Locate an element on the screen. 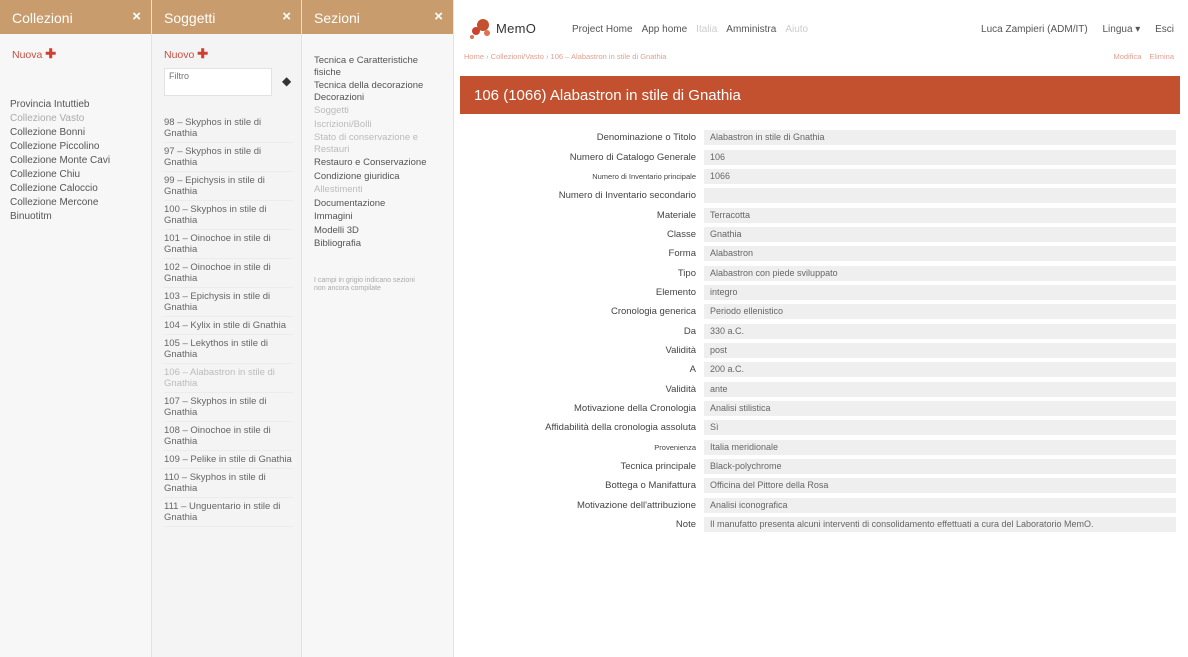 The image size is (1188, 657). eraser-icon: ◆ is located at coordinates (286, 81).